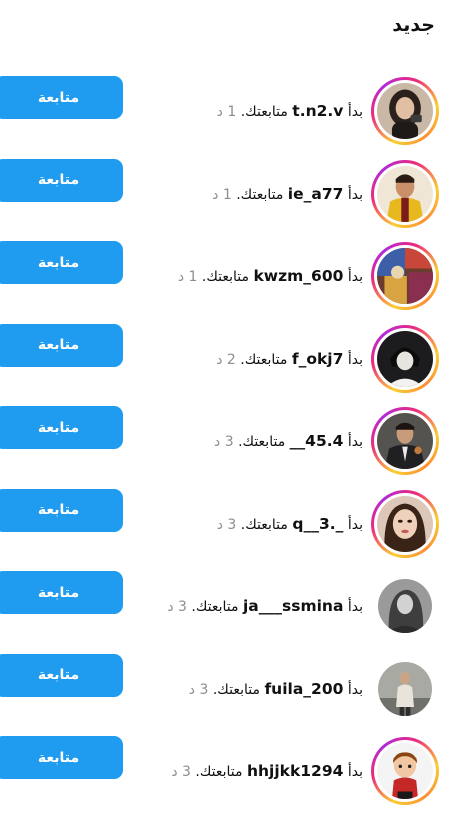  I want to click on avatar-woman-dark-hair, so click(405, 111).